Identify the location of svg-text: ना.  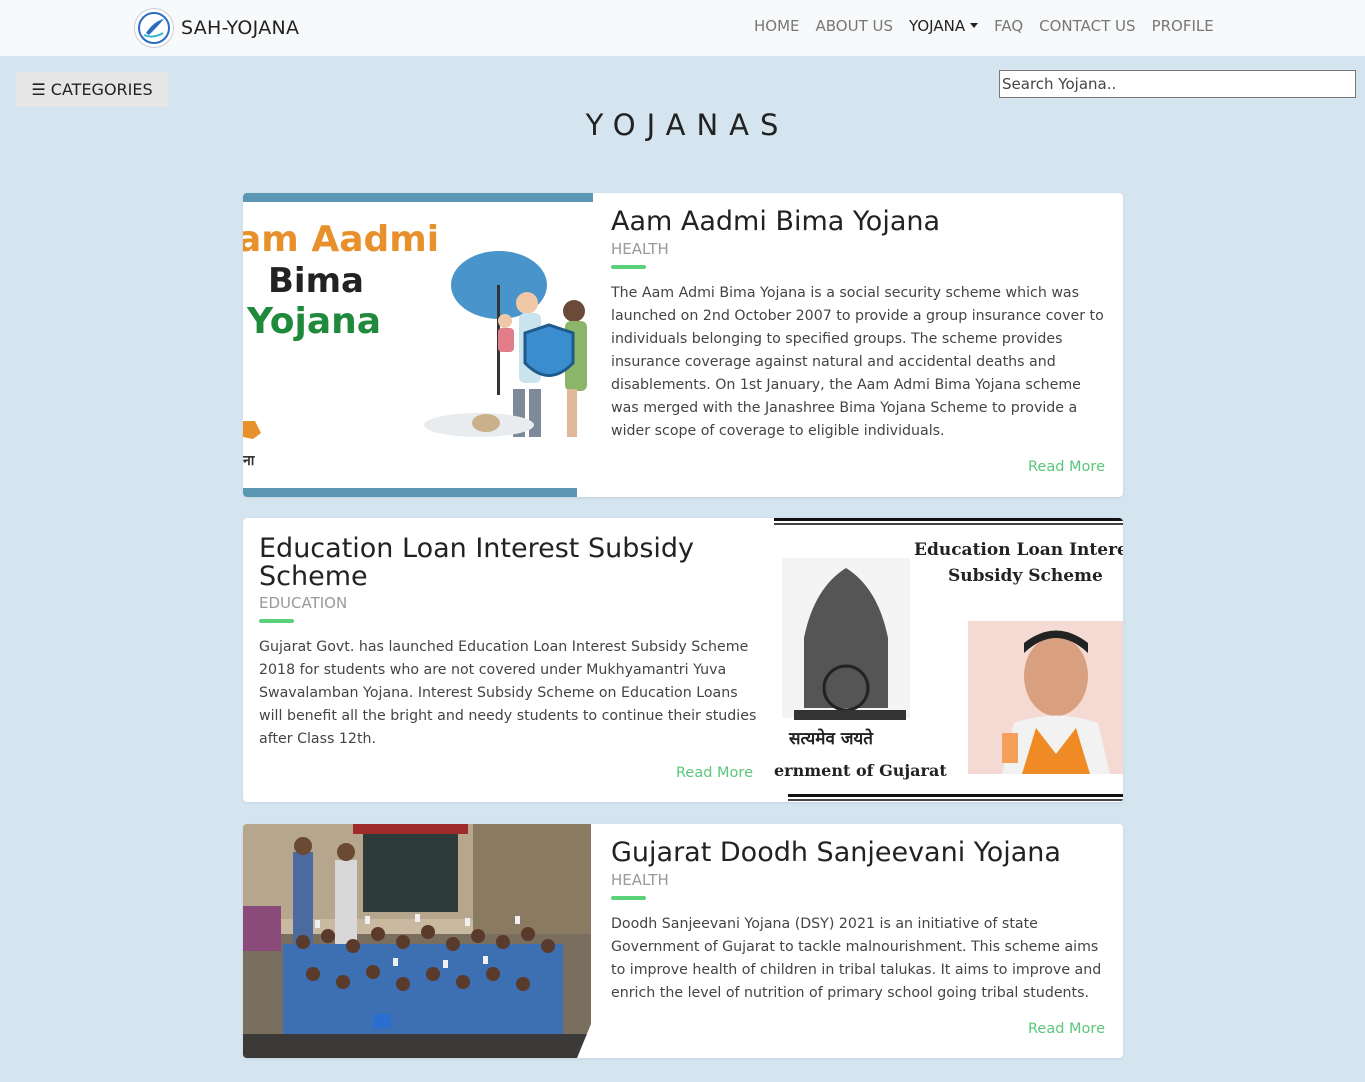
(249, 461).